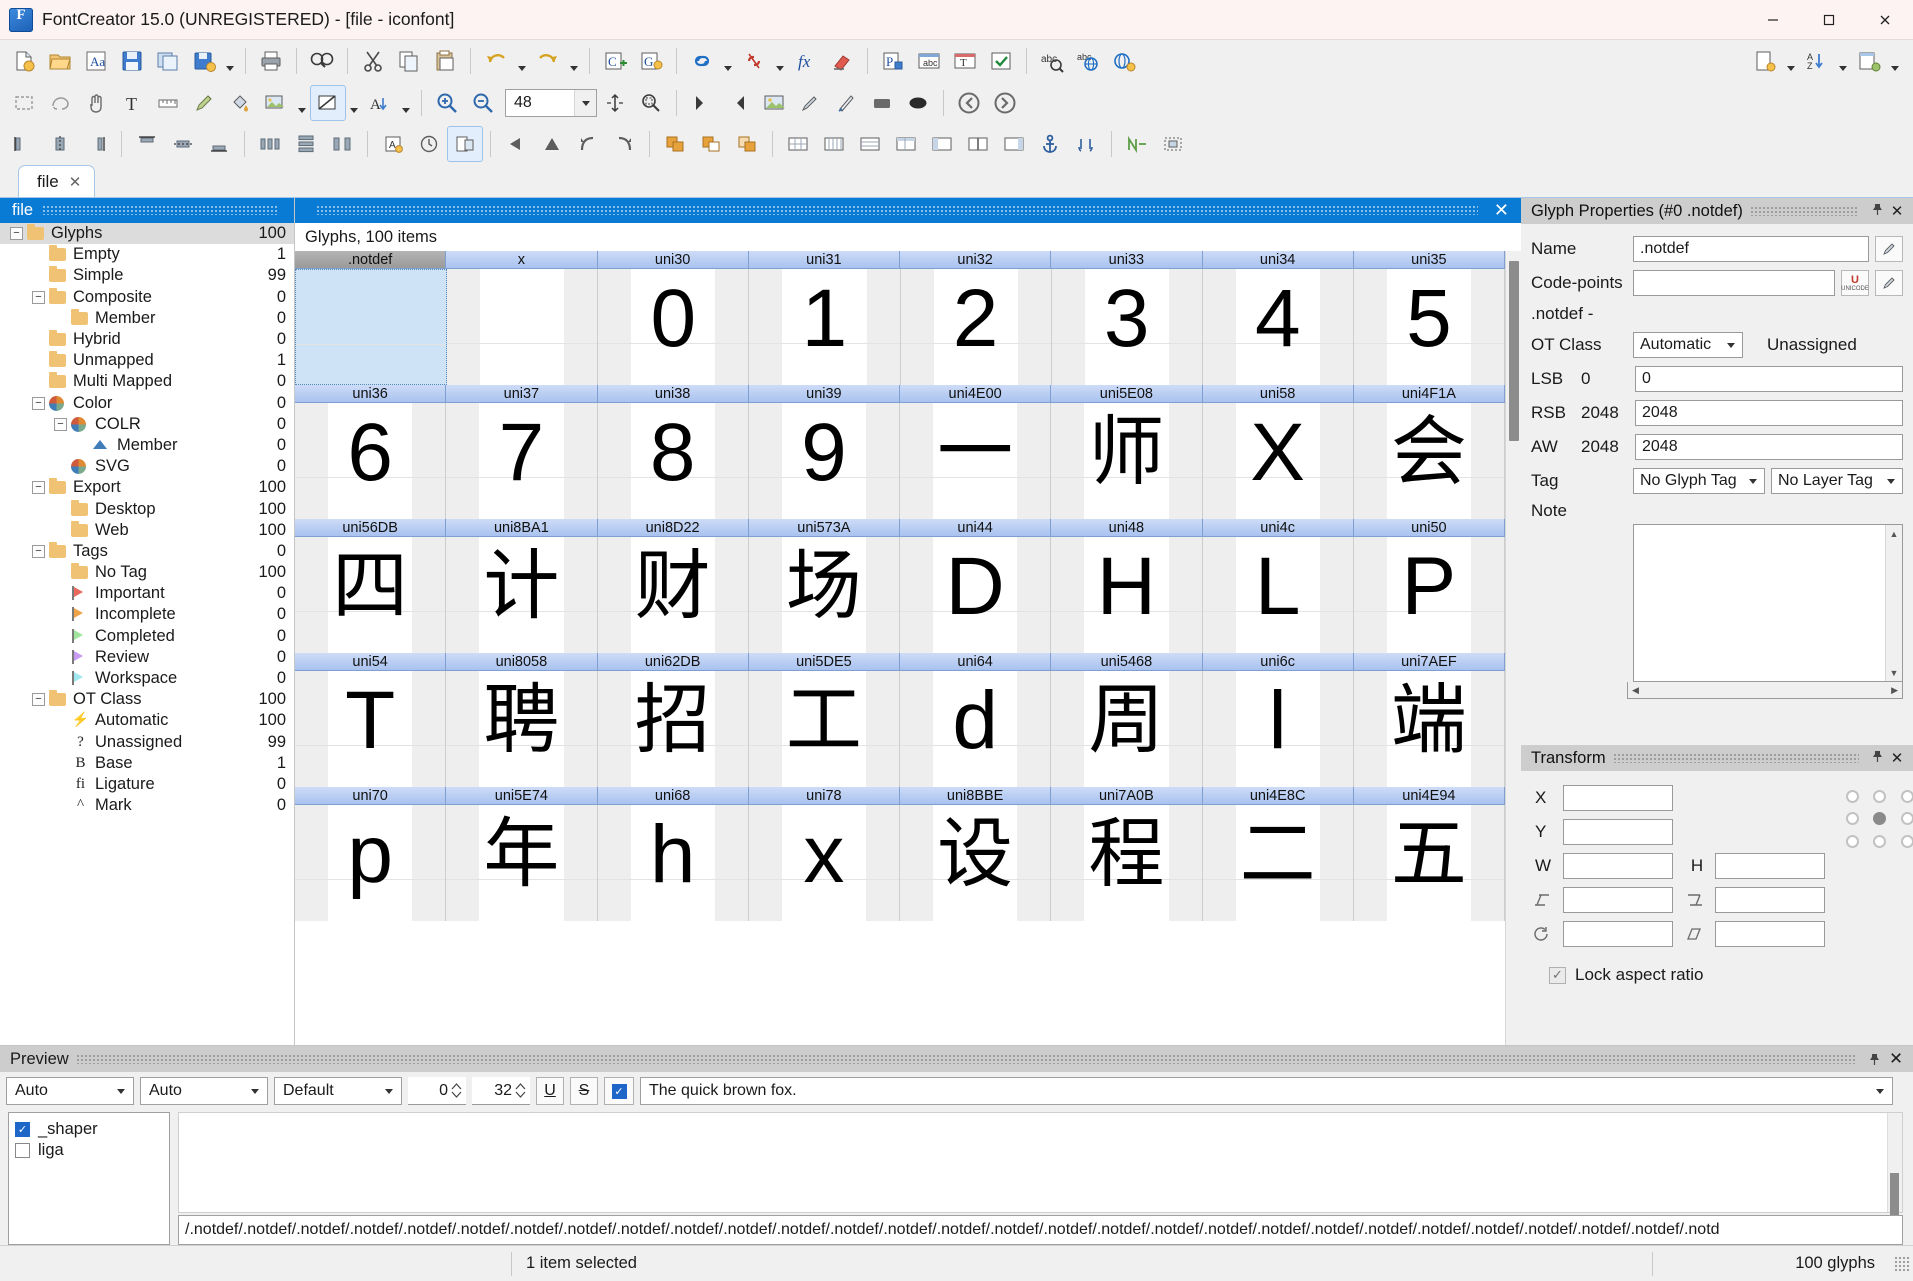 The width and height of the screenshot is (1913, 1281). What do you see at coordinates (1765, 690) in the screenshot?
I see `note-horizontal-scrollbar: ◀ ▶` at bounding box center [1765, 690].